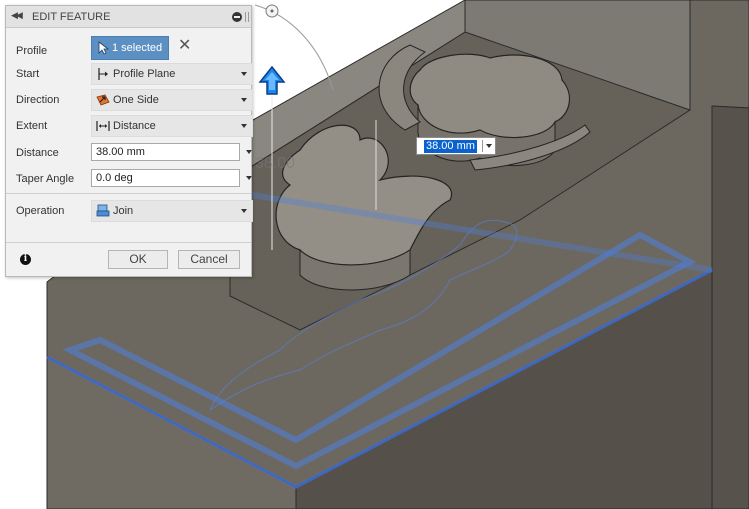 This screenshot has width=749, height=509. What do you see at coordinates (32, 51) in the screenshot?
I see `profile-label: Profile` at bounding box center [32, 51].